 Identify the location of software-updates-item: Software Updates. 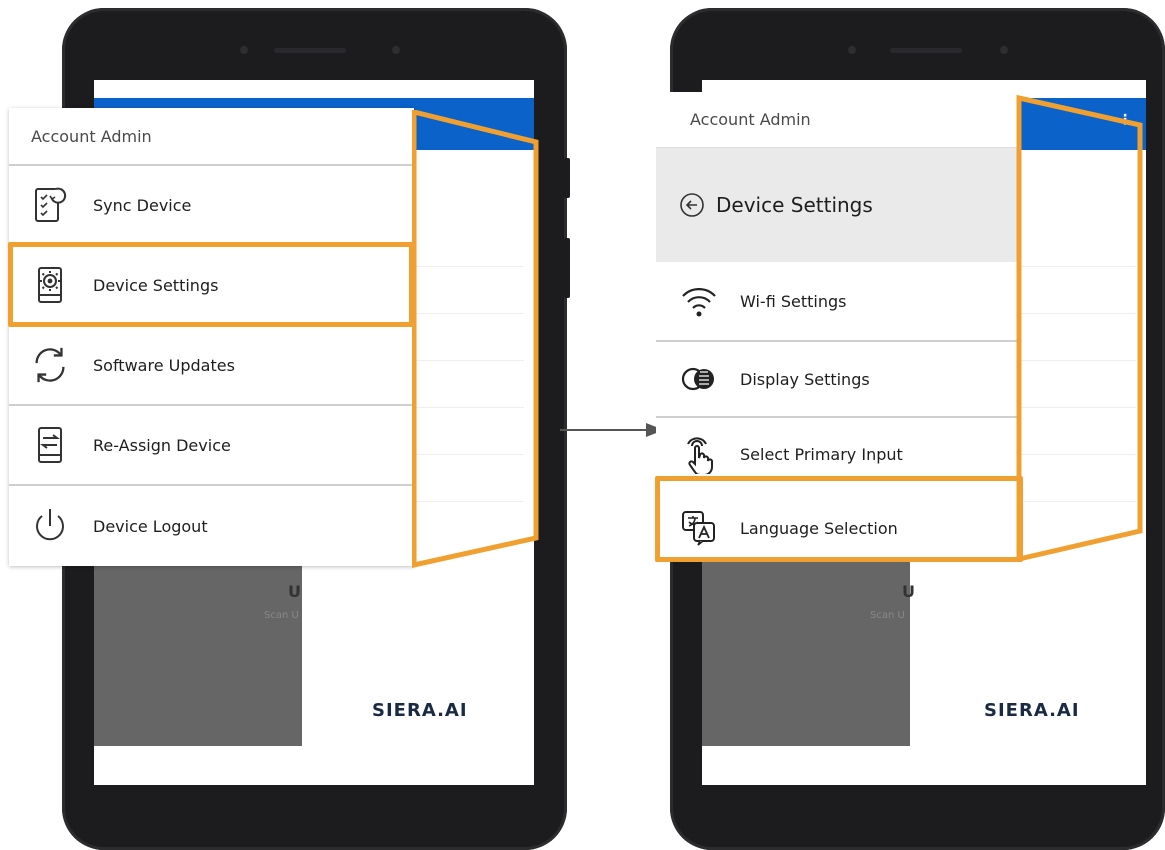
(211, 366).